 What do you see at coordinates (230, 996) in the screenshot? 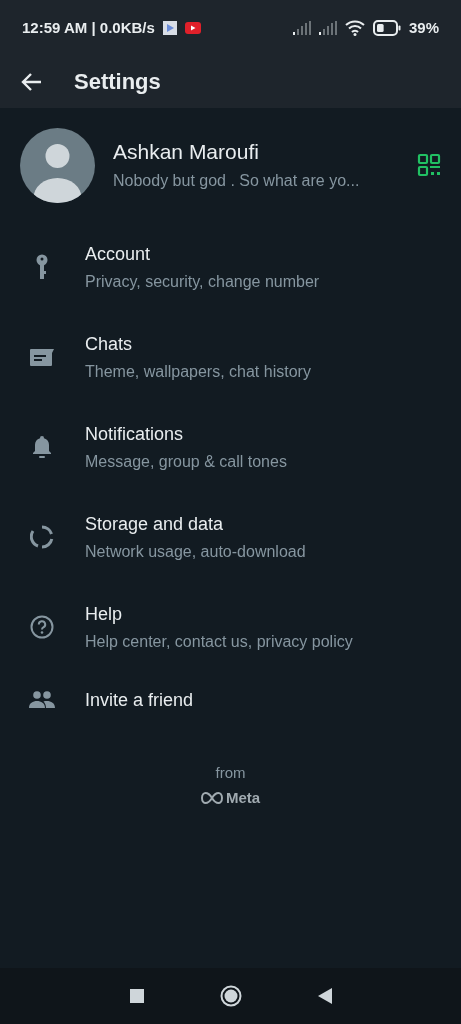
I see `home-button` at bounding box center [230, 996].